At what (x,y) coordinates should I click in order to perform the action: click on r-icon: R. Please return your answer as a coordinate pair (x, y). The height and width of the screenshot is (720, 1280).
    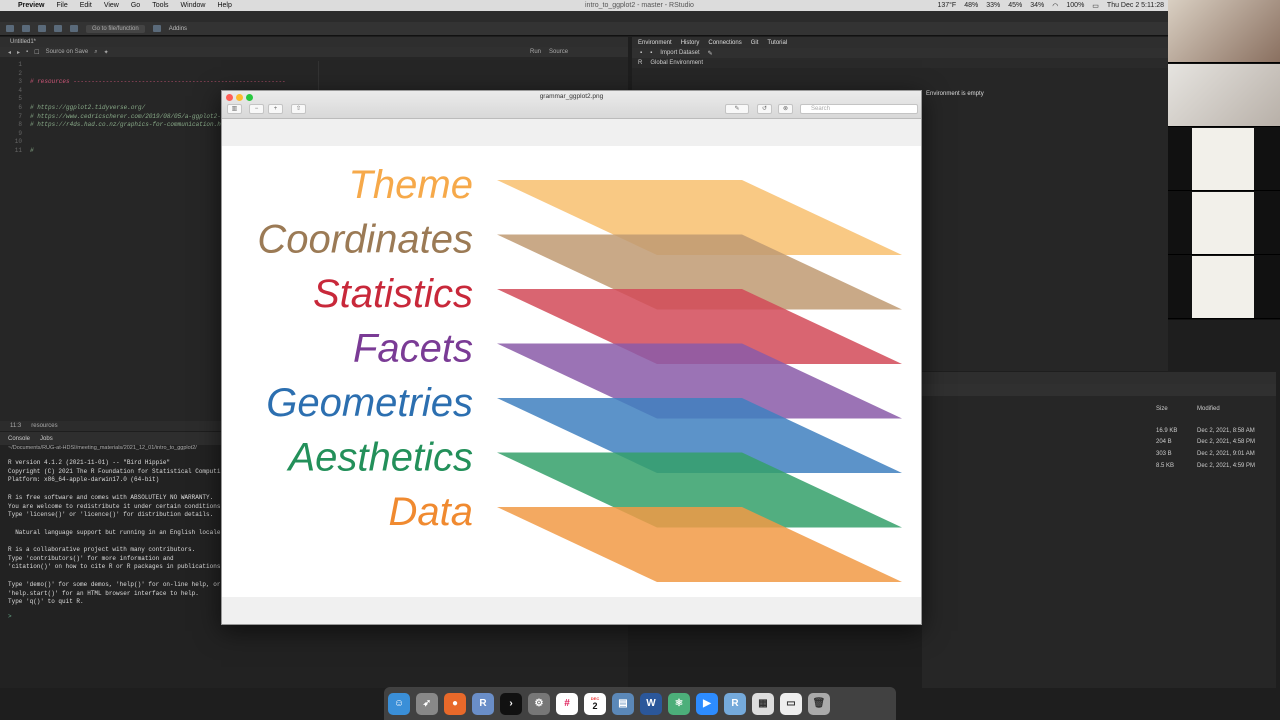
    Looking at the image, I should click on (483, 703).